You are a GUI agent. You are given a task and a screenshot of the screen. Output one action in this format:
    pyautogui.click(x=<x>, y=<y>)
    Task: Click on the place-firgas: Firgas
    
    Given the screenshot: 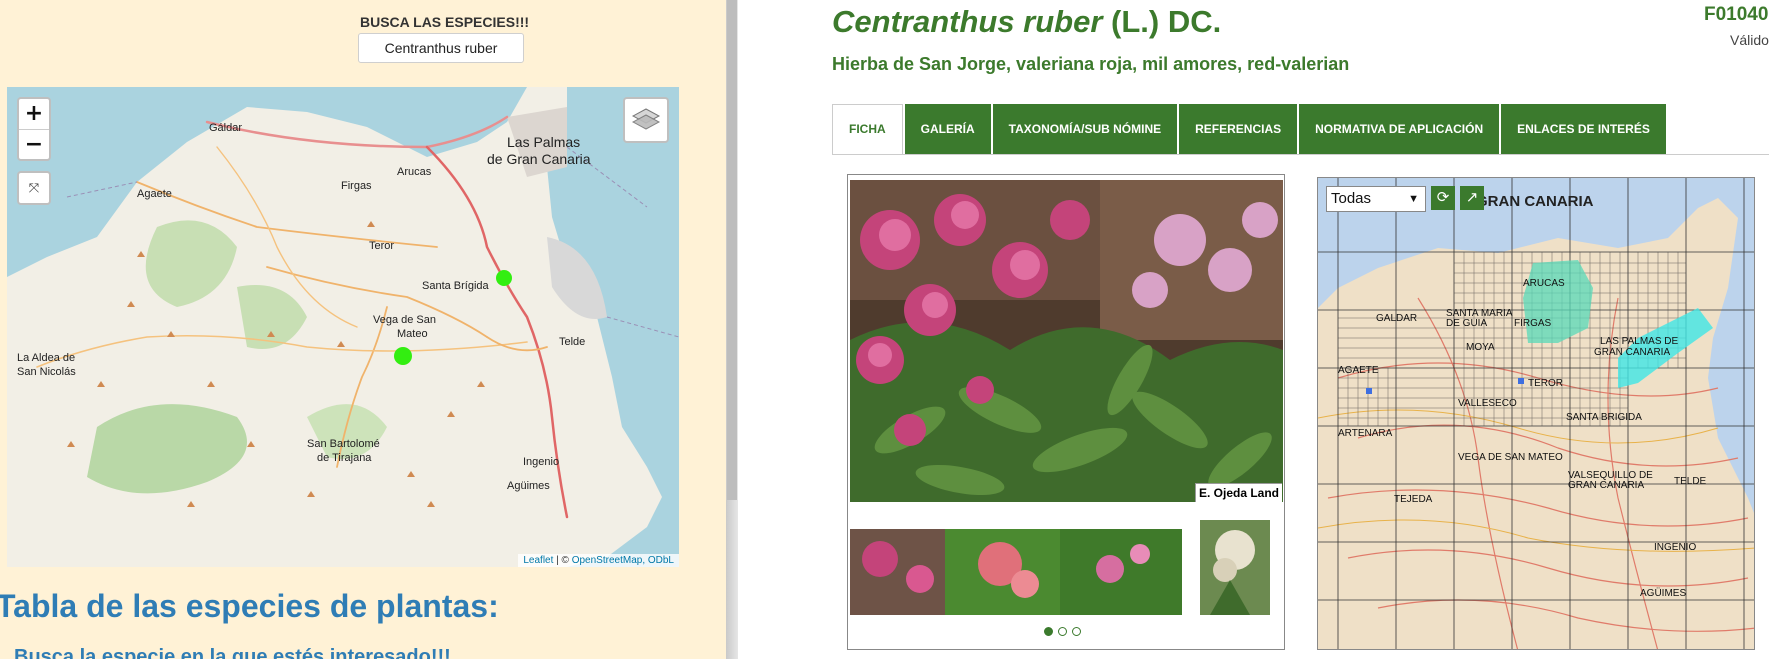 What is the action you would take?
    pyautogui.click(x=356, y=186)
    